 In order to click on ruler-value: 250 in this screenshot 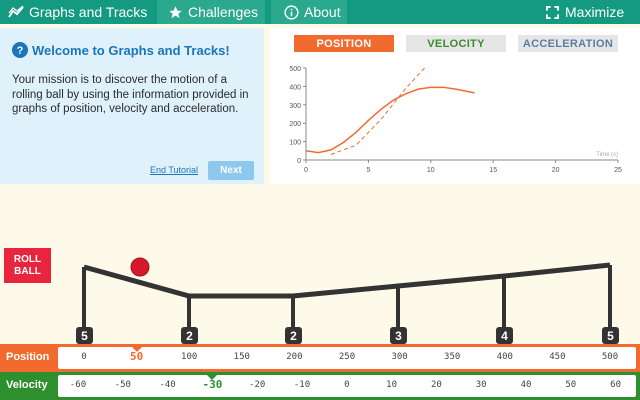, I will do `click(347, 357)`.